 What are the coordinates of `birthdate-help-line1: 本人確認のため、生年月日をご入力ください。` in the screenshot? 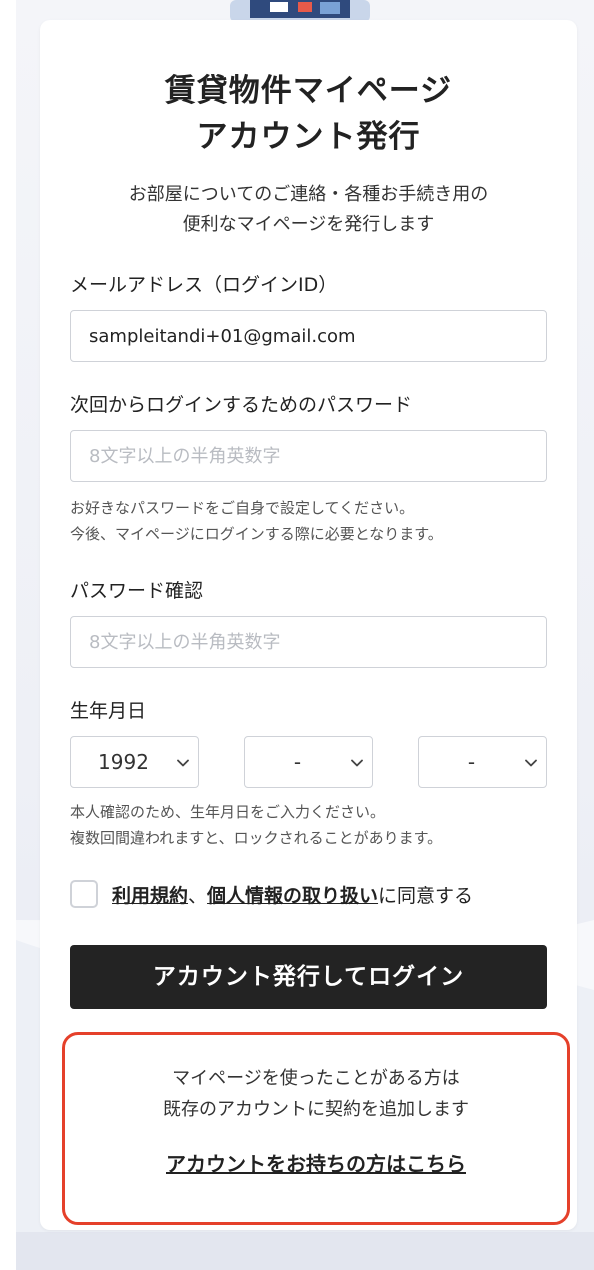 It's located at (228, 812).